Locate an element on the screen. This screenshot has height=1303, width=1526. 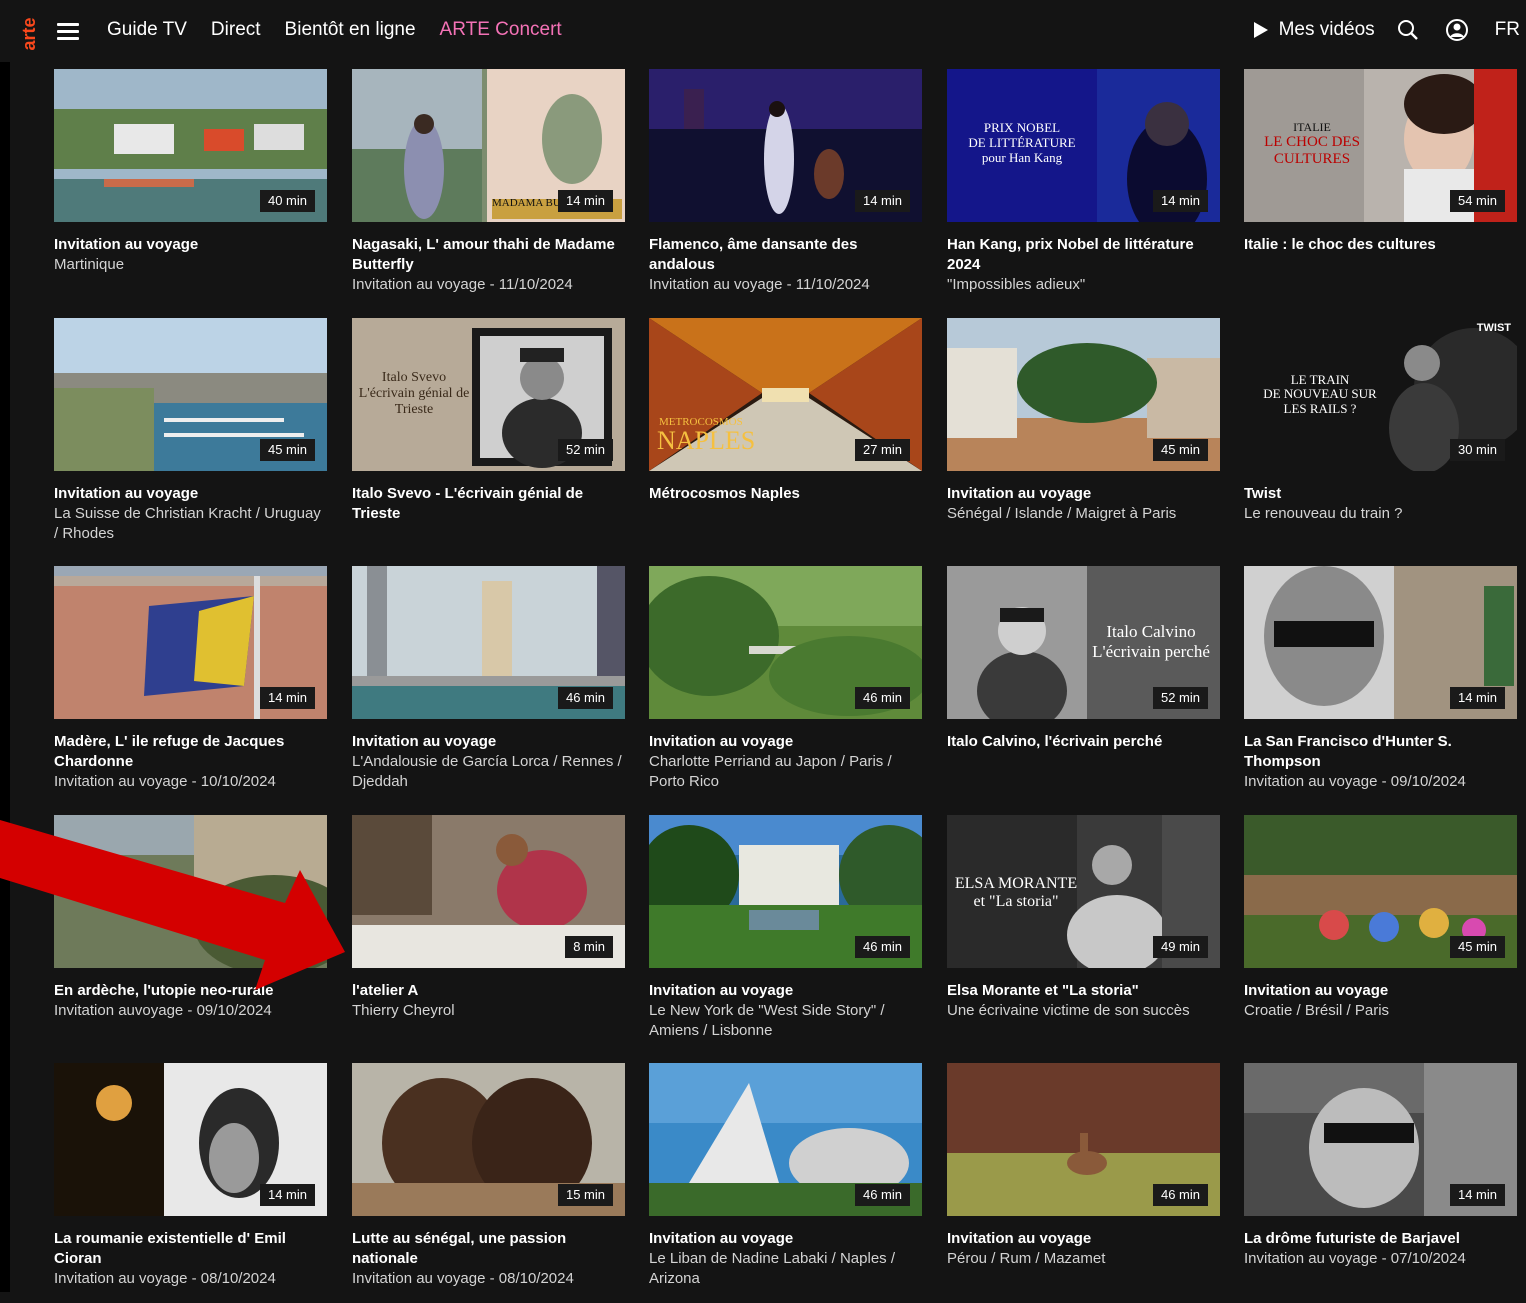
video-title: La roumanie existentielle d' Emil Cioran is located at coordinates (190, 1249).